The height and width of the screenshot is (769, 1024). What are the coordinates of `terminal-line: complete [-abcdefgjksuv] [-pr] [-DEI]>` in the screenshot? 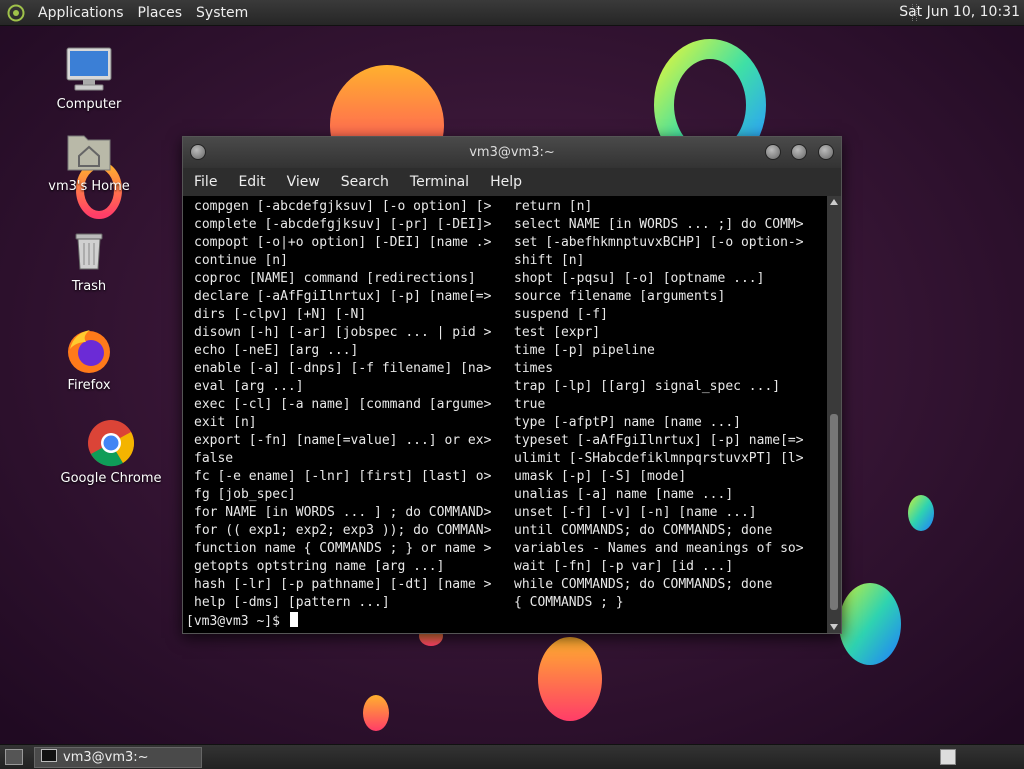 It's located at (343, 224).